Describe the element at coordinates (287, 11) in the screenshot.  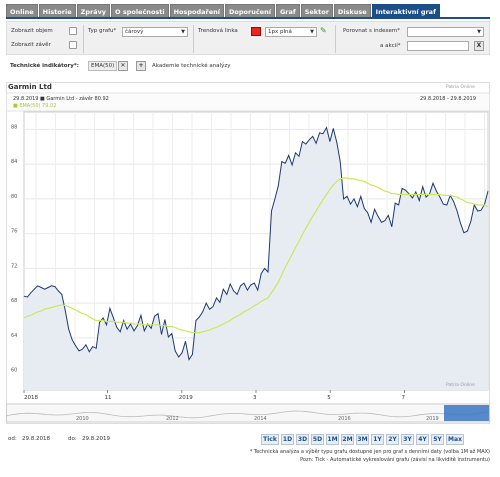
I see `tab-6: Graf` at that location.